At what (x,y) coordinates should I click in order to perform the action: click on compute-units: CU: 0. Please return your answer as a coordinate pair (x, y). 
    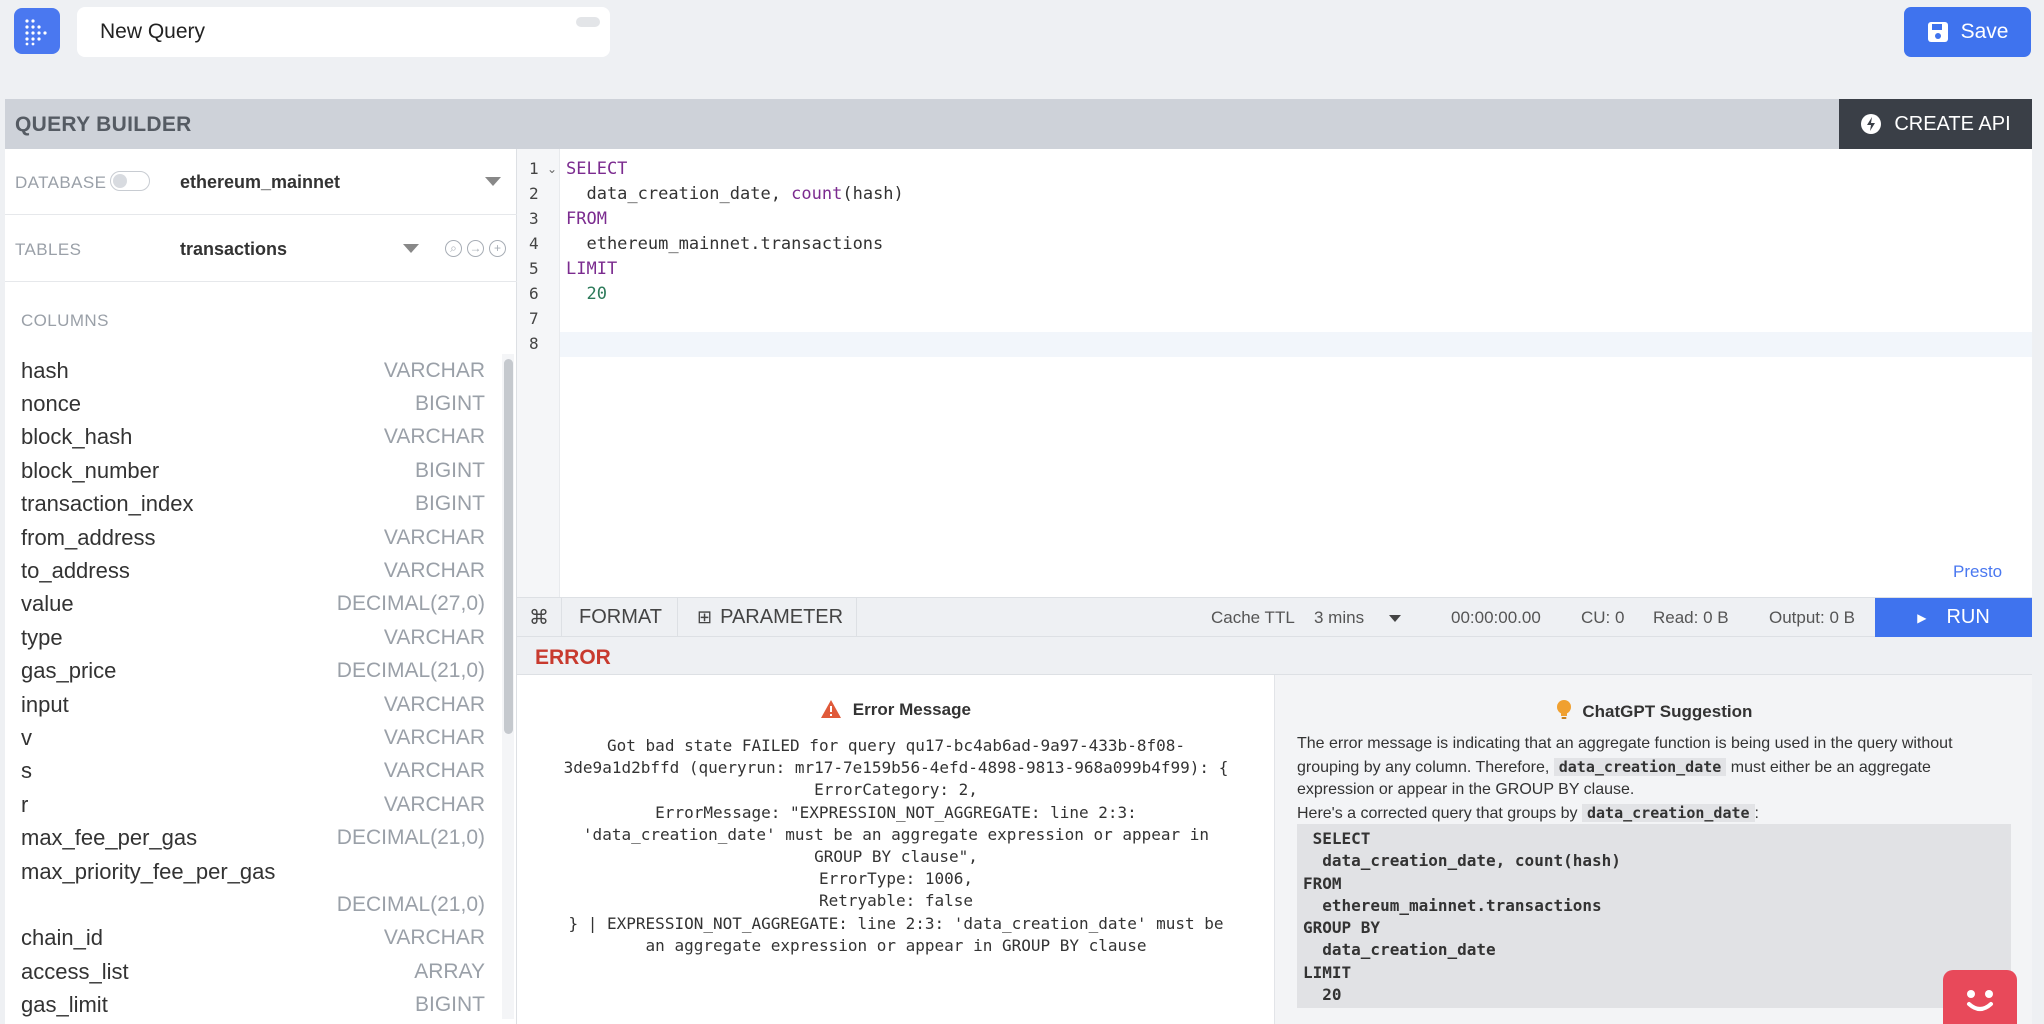
    Looking at the image, I should click on (1603, 617).